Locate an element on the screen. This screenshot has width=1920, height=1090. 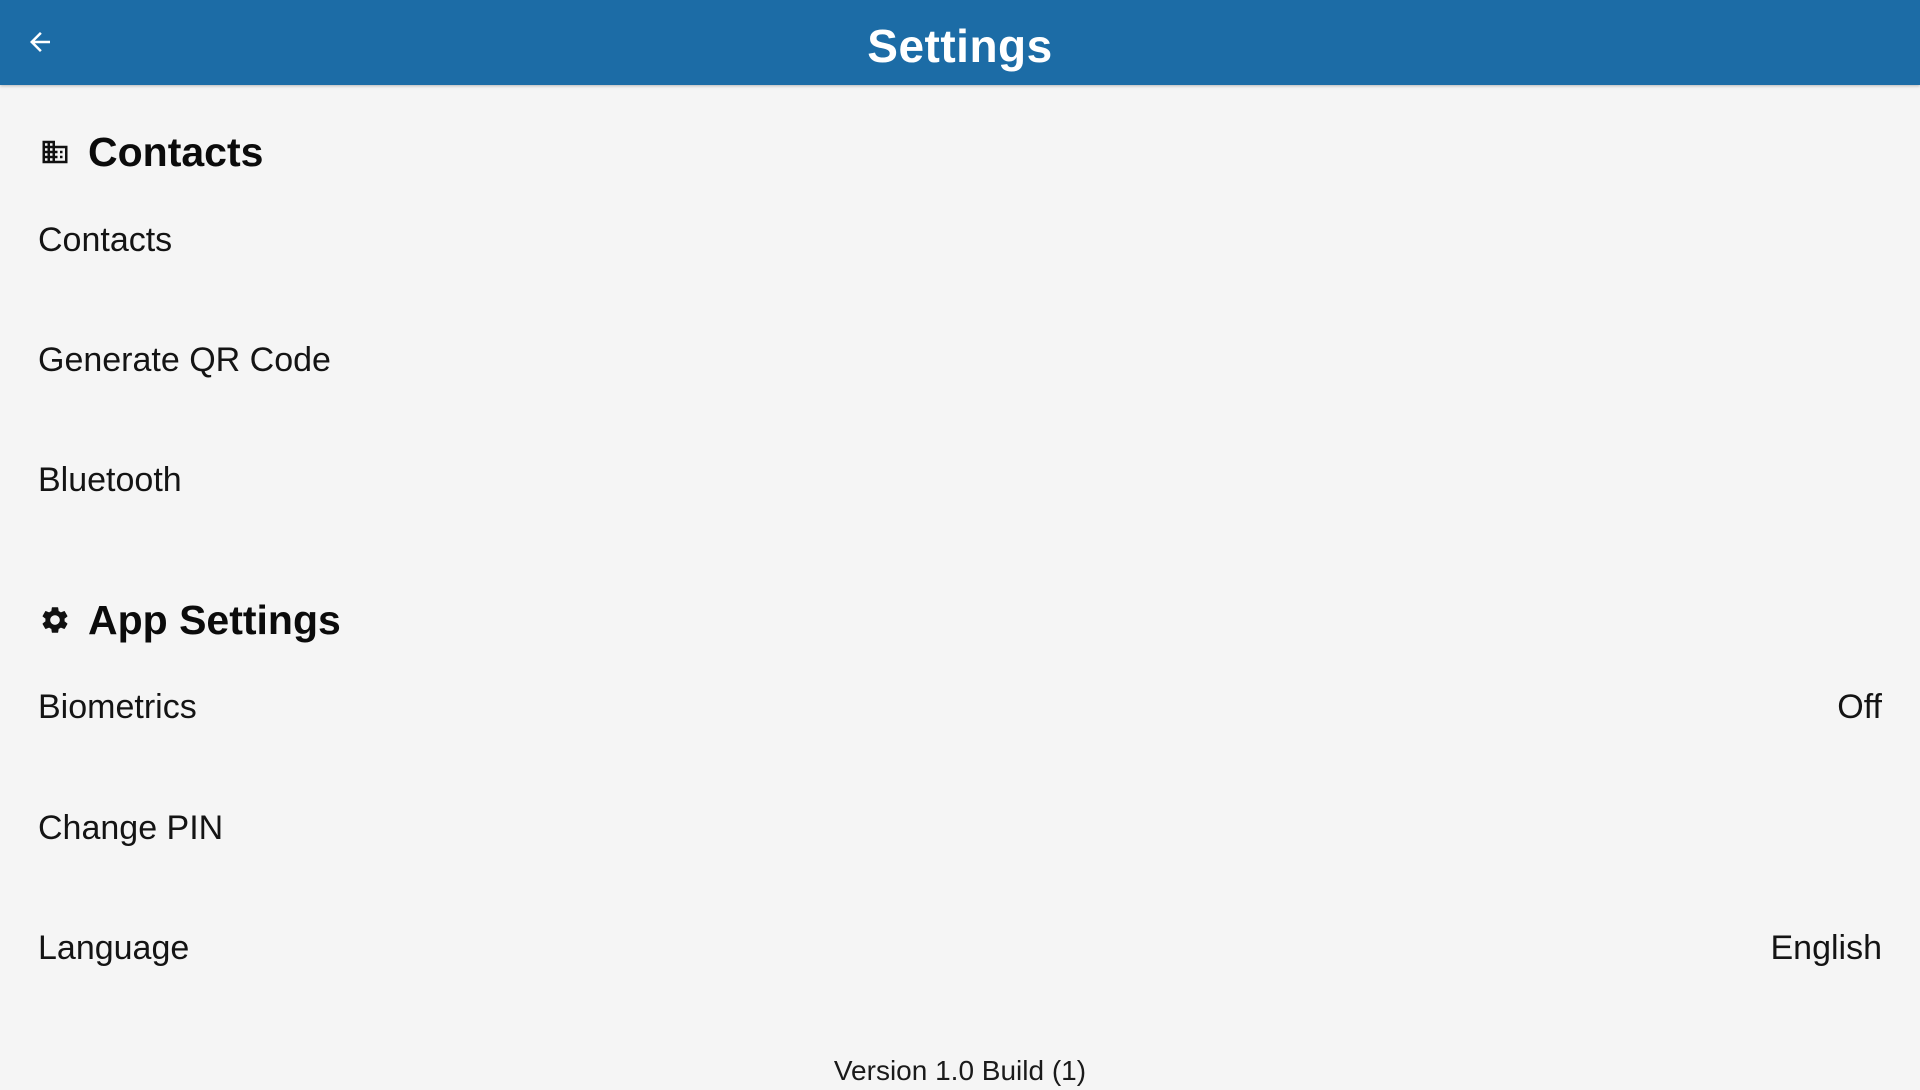
section-title: Contacts is located at coordinates (176, 151).